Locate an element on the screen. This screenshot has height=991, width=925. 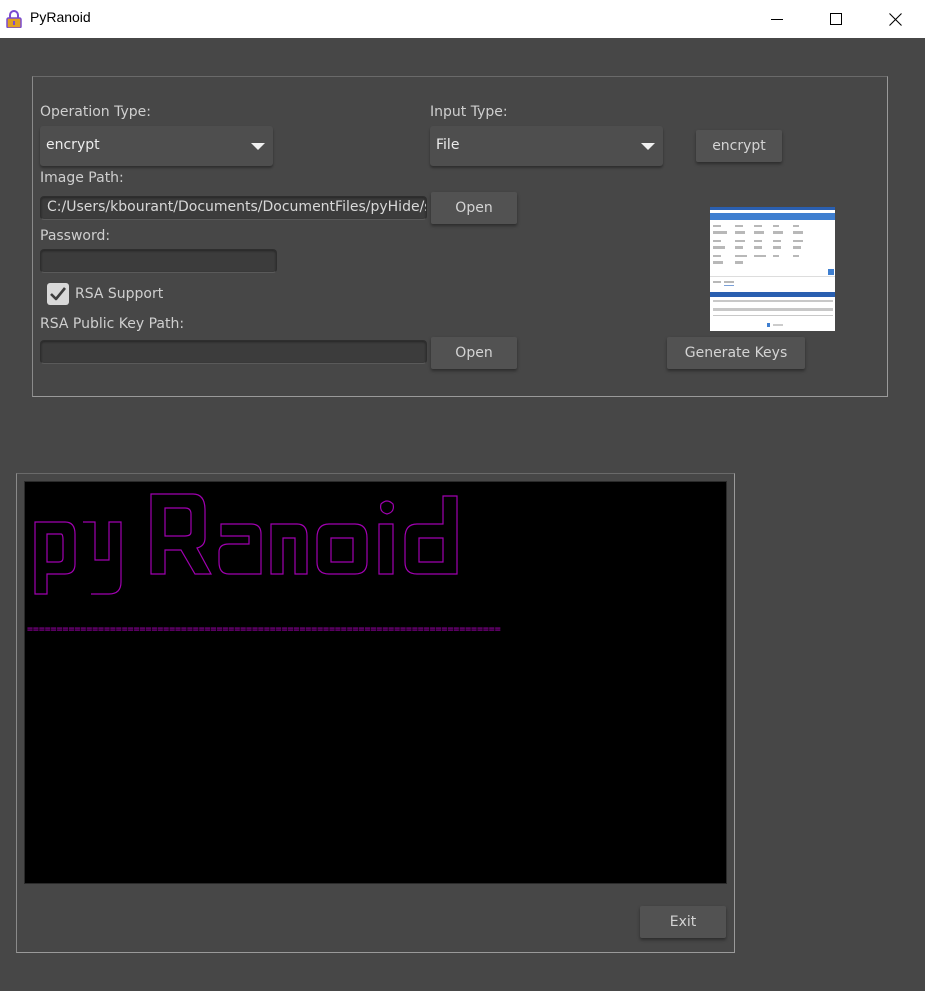
input-type-label: Input Type: is located at coordinates (469, 112).